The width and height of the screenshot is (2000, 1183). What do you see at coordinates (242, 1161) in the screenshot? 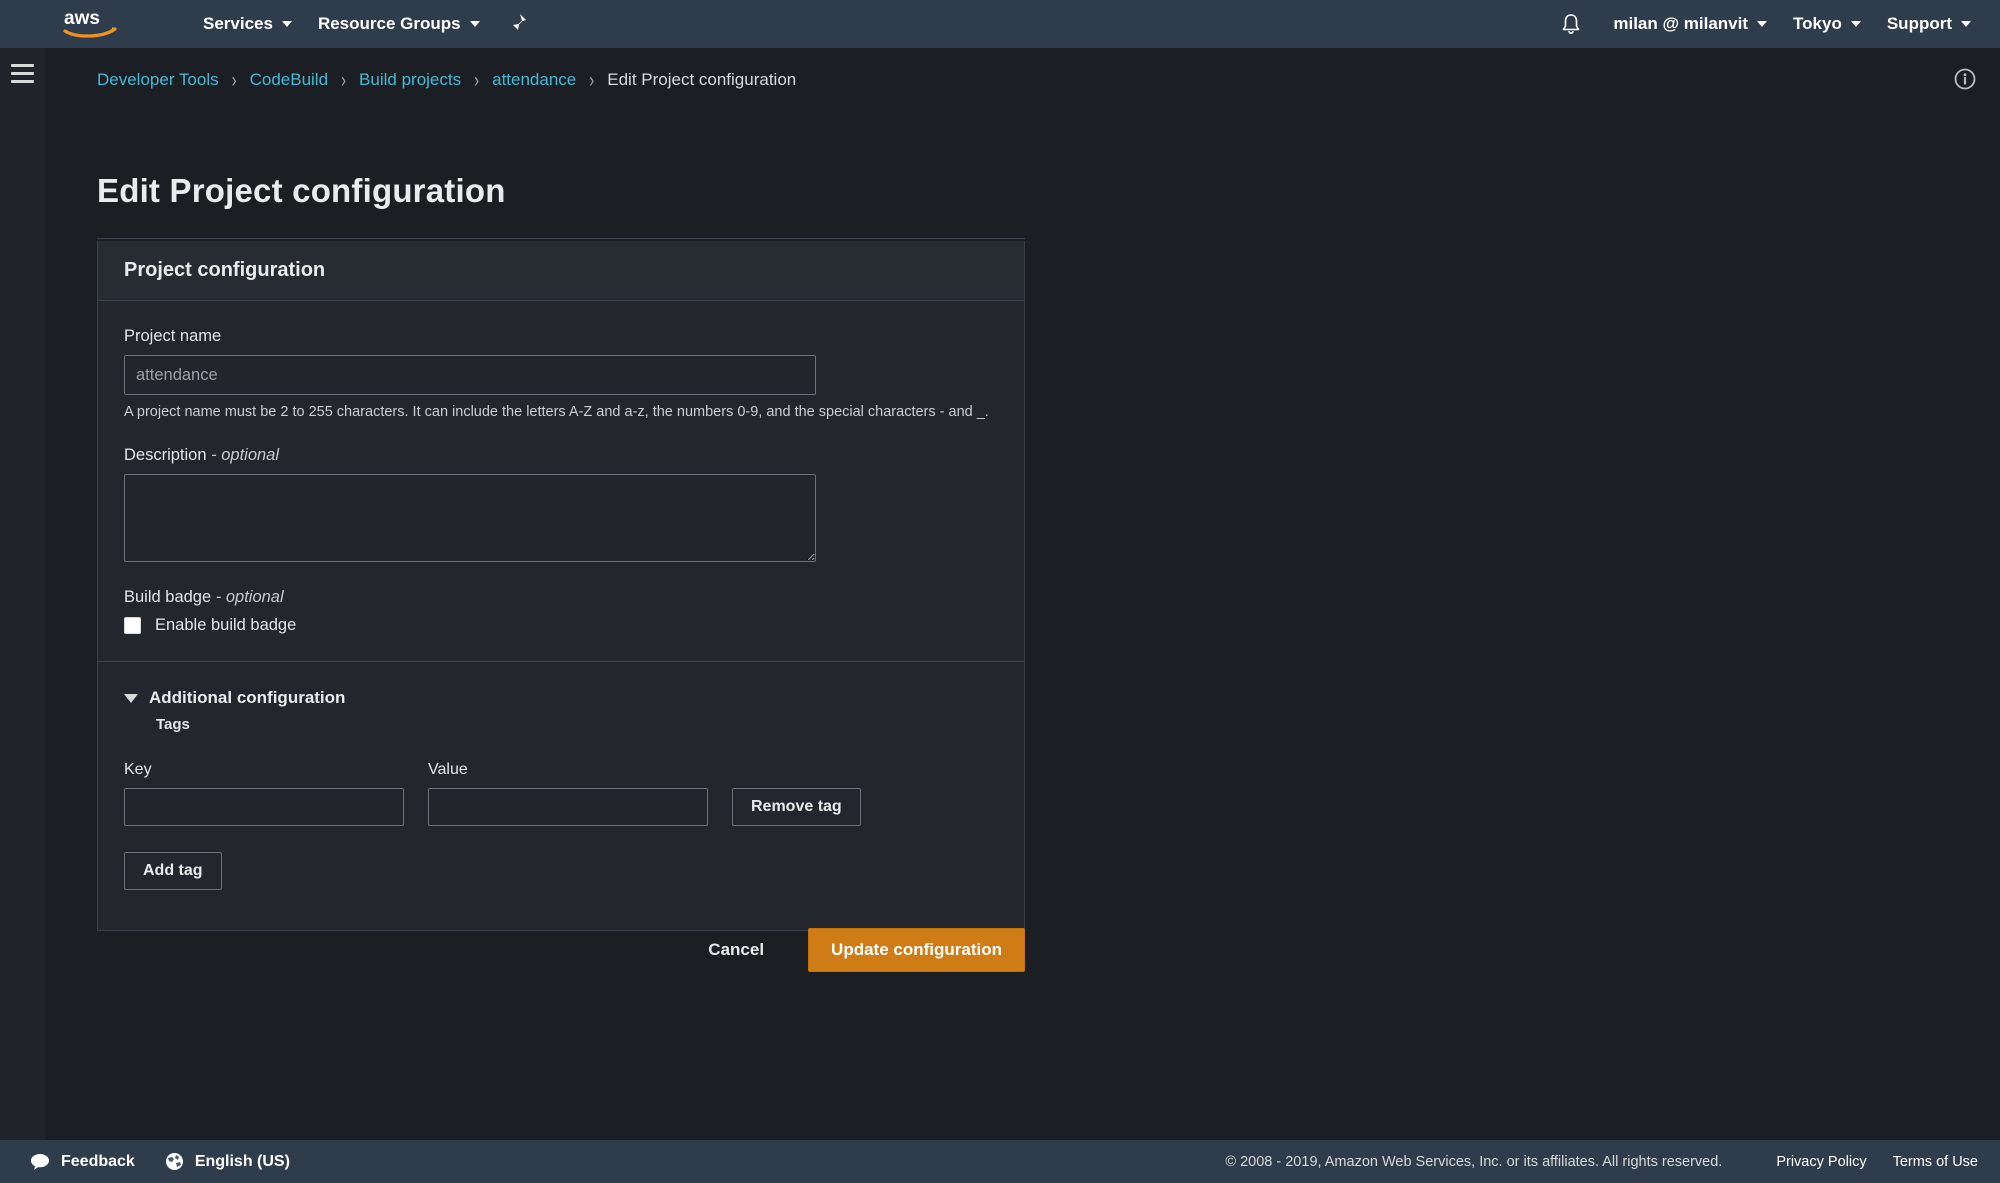
I see `language-label: English (US)` at bounding box center [242, 1161].